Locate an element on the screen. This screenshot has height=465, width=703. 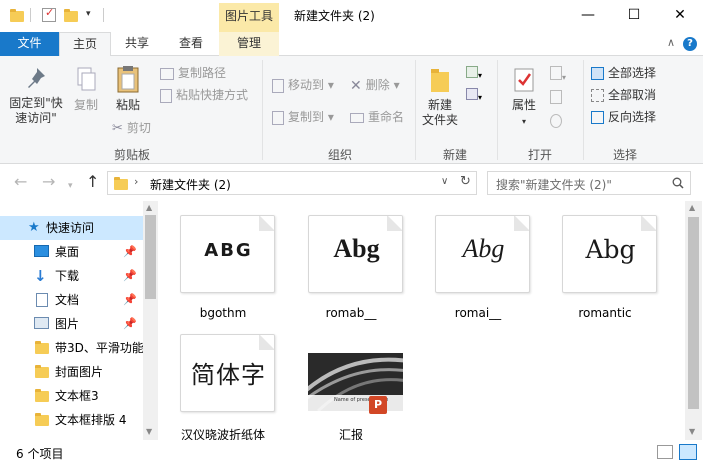
edit-icon is located at coordinates (559, 98).